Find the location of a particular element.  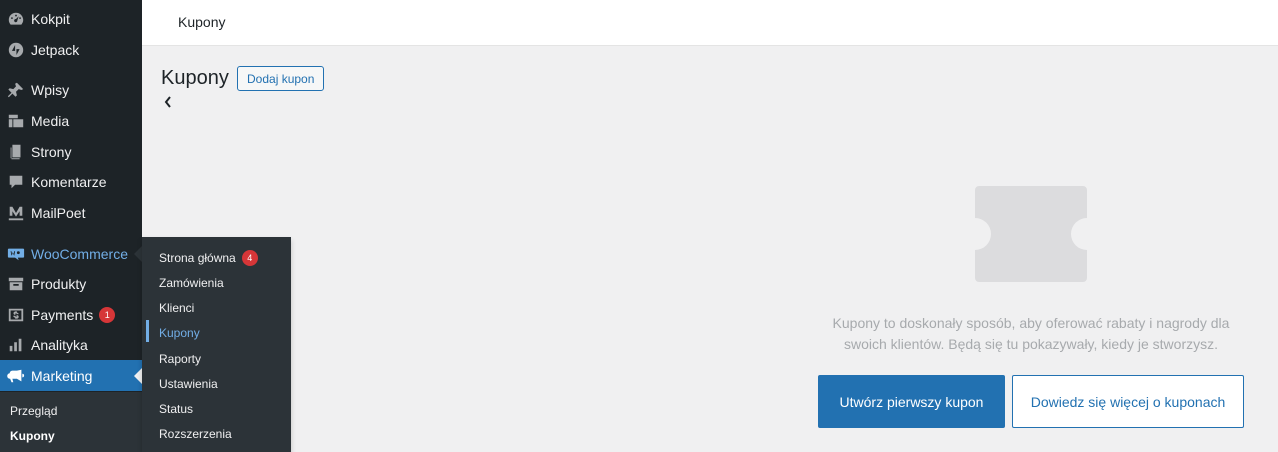

megaphone-icon is located at coordinates (16, 376).